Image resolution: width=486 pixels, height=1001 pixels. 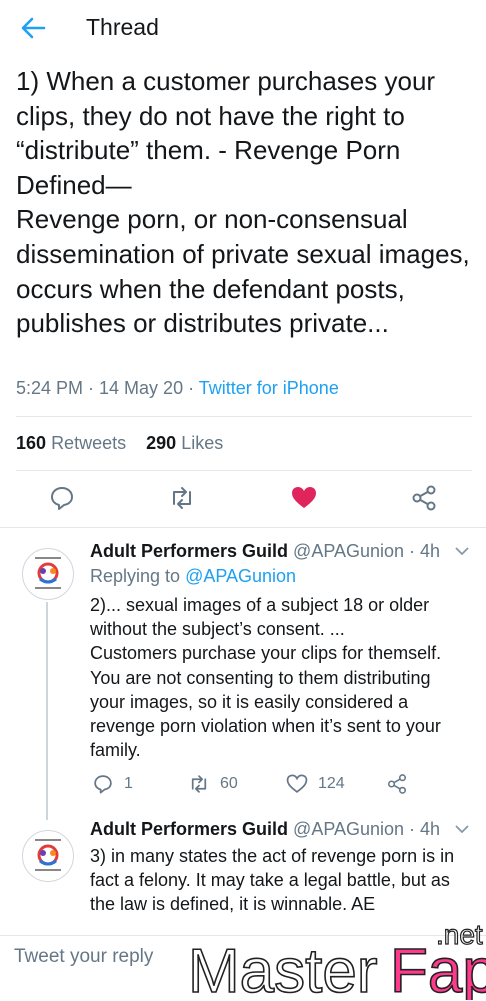 What do you see at coordinates (47, 711) in the screenshot?
I see `thread-line` at bounding box center [47, 711].